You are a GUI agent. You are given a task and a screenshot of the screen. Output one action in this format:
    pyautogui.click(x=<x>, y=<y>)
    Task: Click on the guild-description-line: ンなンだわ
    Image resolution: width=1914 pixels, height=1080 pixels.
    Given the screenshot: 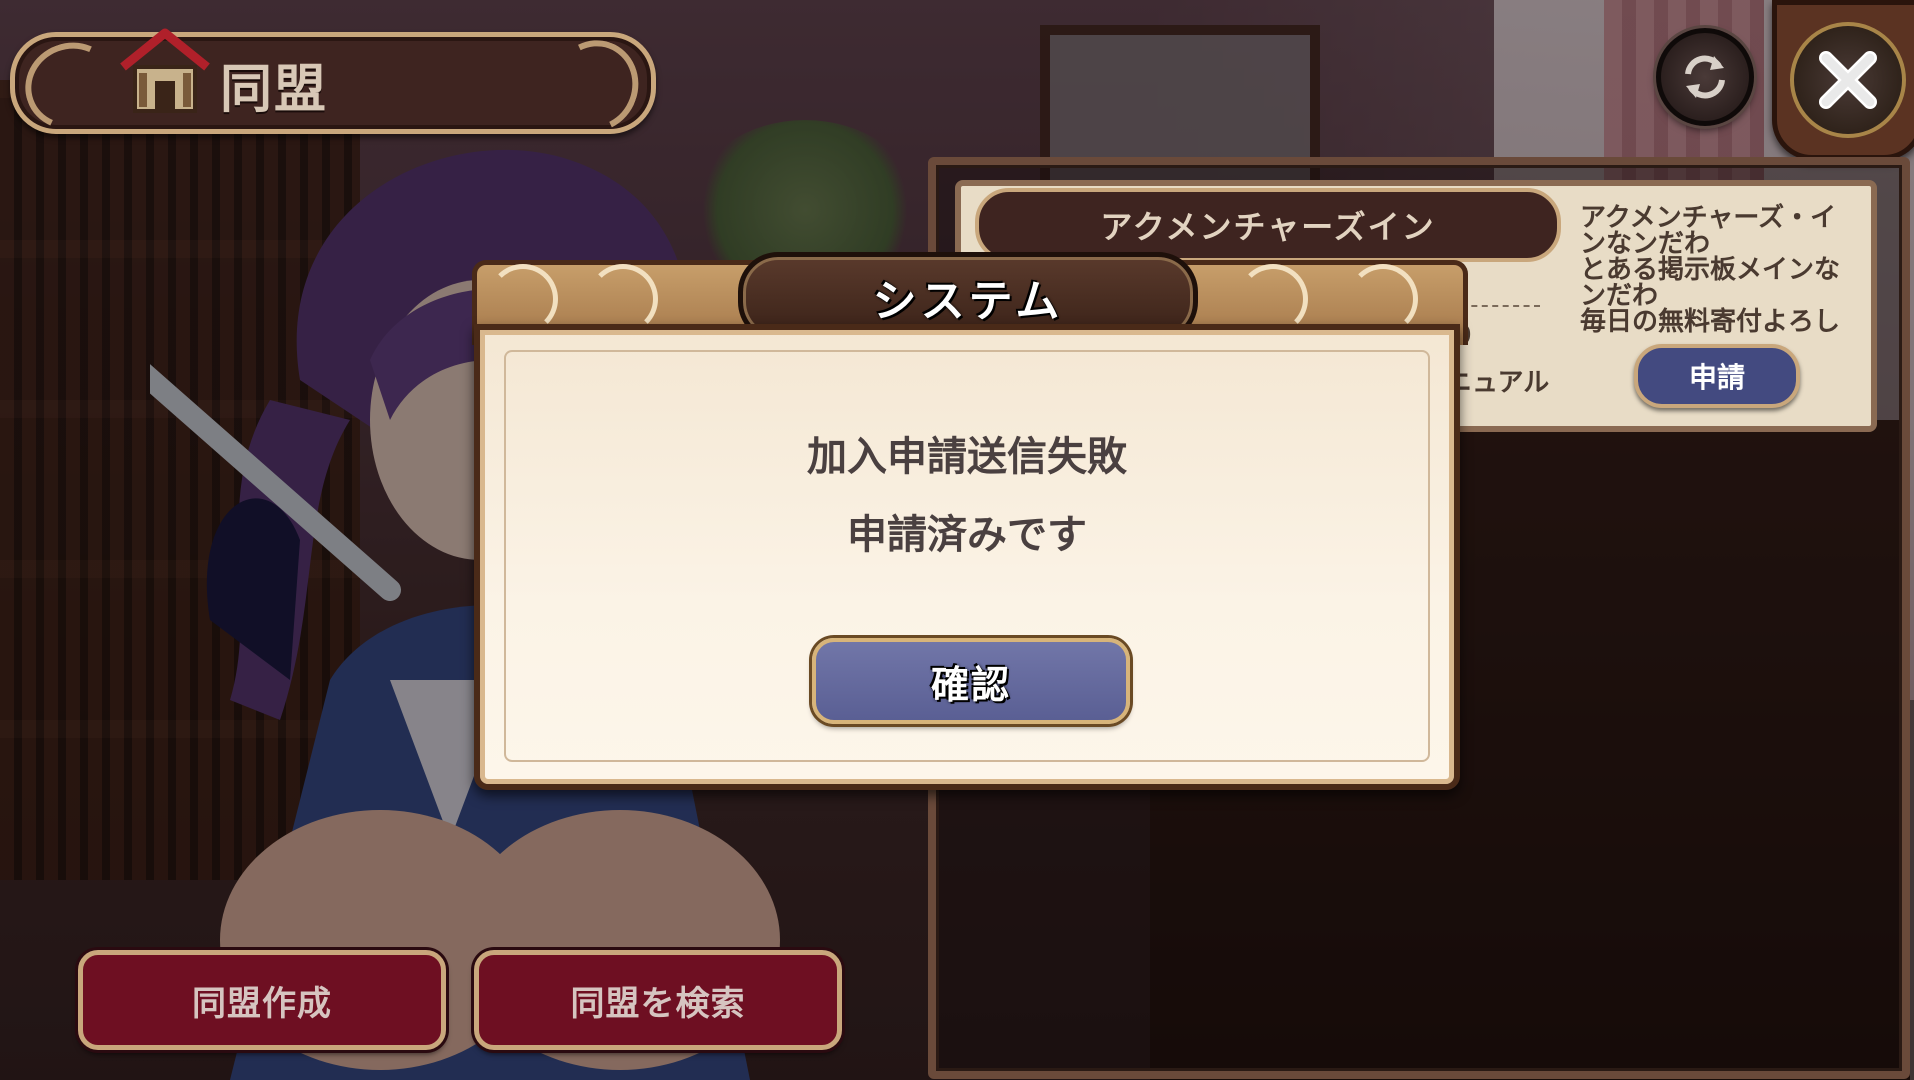 What is the action you would take?
    pyautogui.click(x=1645, y=244)
    